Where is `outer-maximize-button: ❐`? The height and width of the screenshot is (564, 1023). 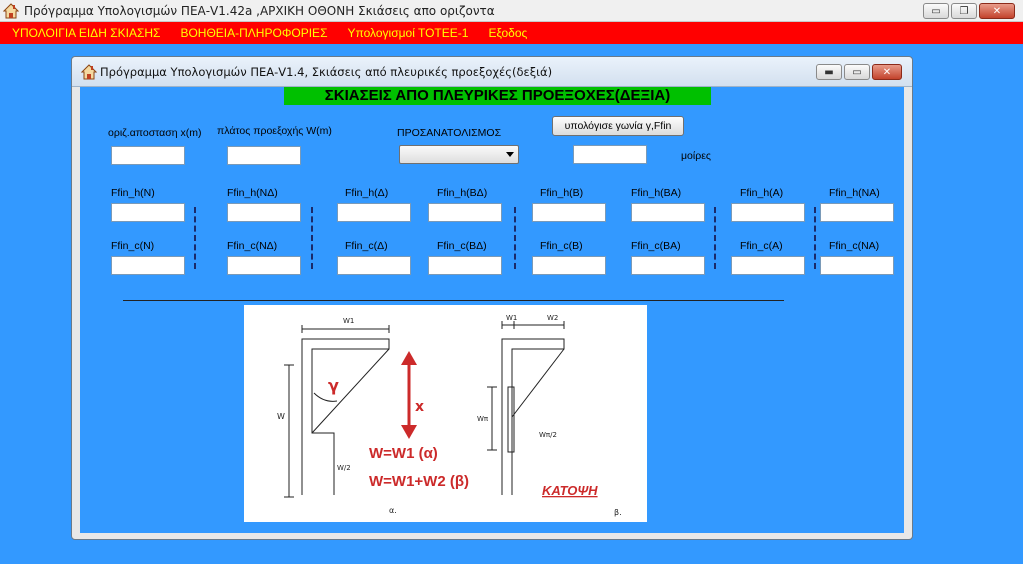 outer-maximize-button: ❐ is located at coordinates (964, 11).